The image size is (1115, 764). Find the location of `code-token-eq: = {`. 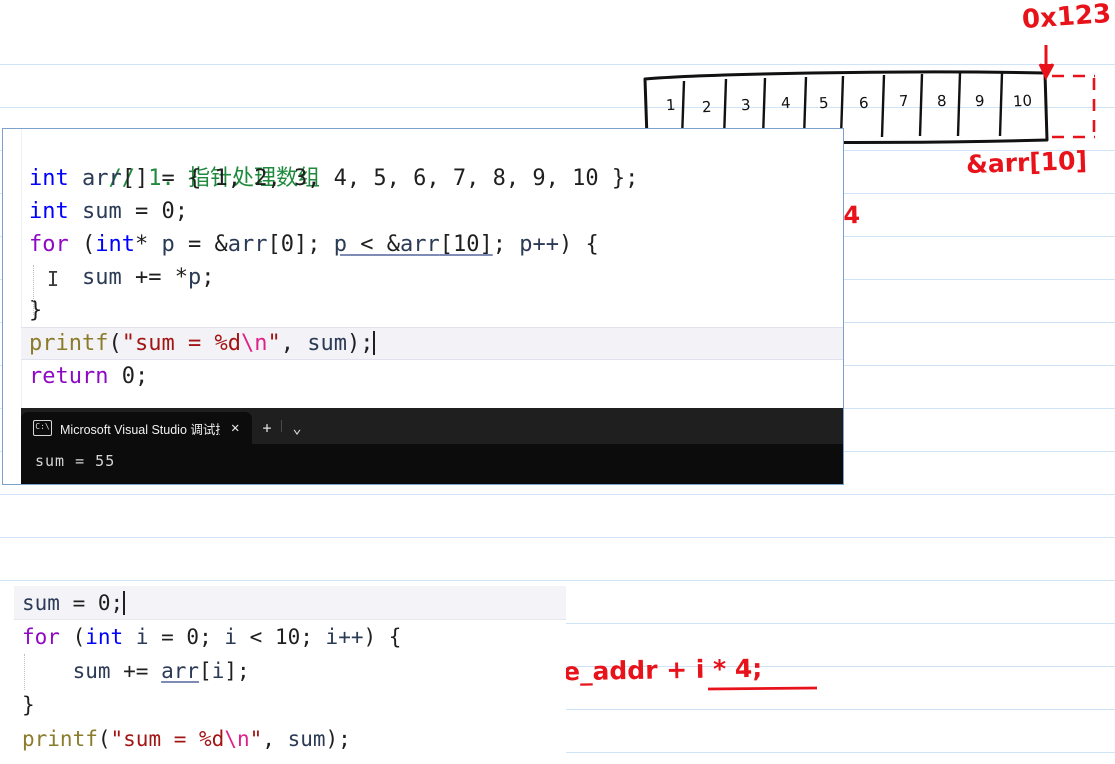

code-token-eq: = { is located at coordinates (181, 178).